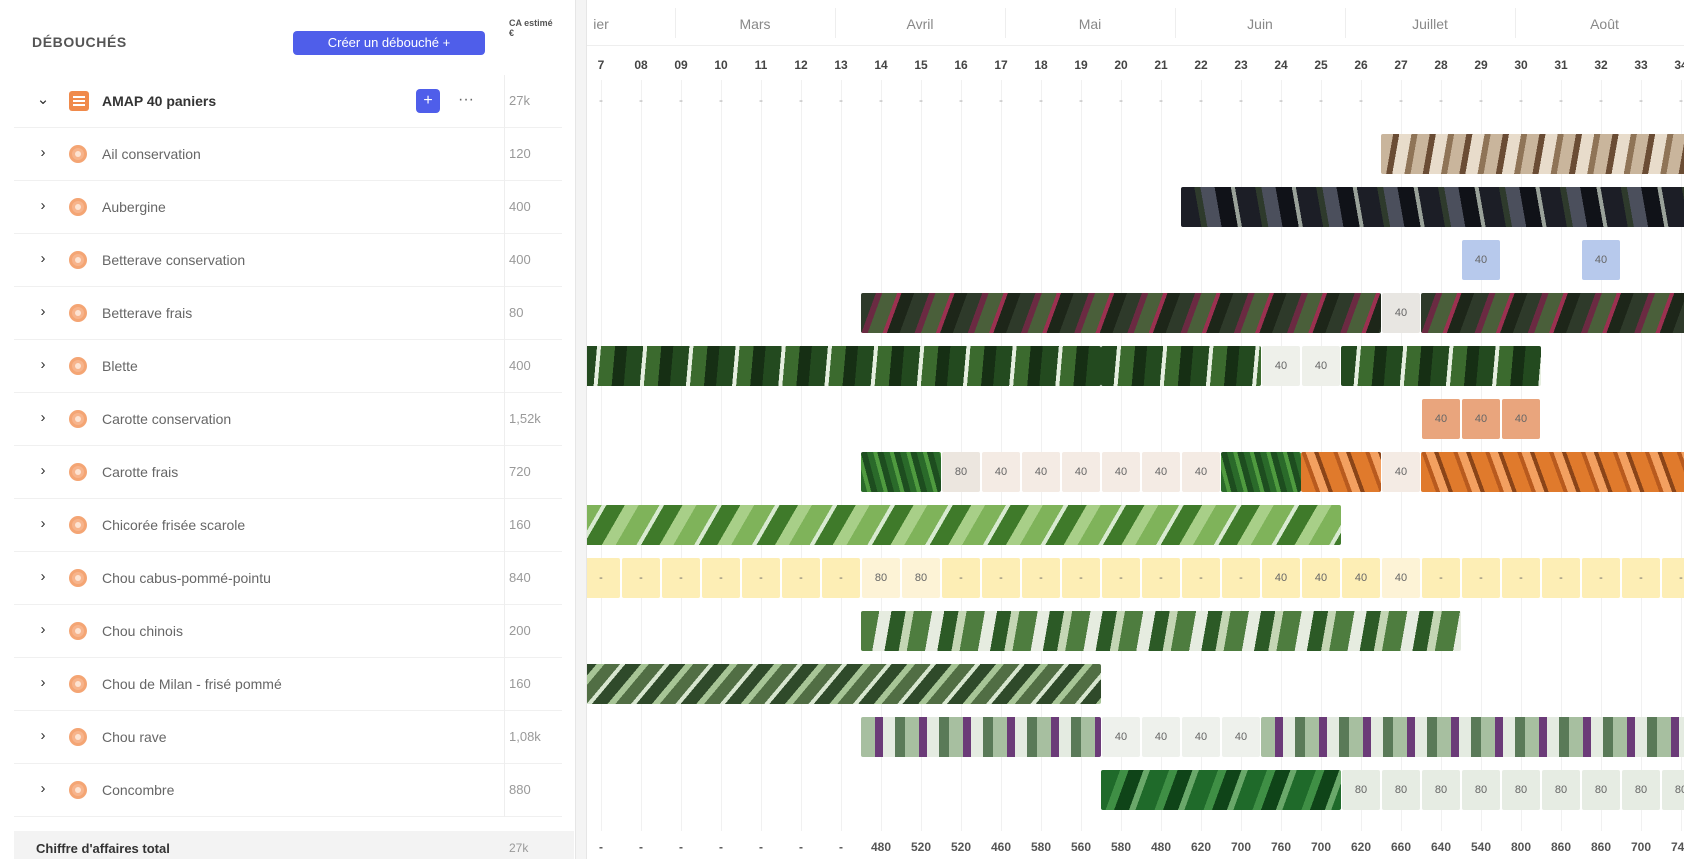 This screenshot has height=859, width=1684. I want to click on create-outlet-button: Créer un débouché +, so click(389, 43).